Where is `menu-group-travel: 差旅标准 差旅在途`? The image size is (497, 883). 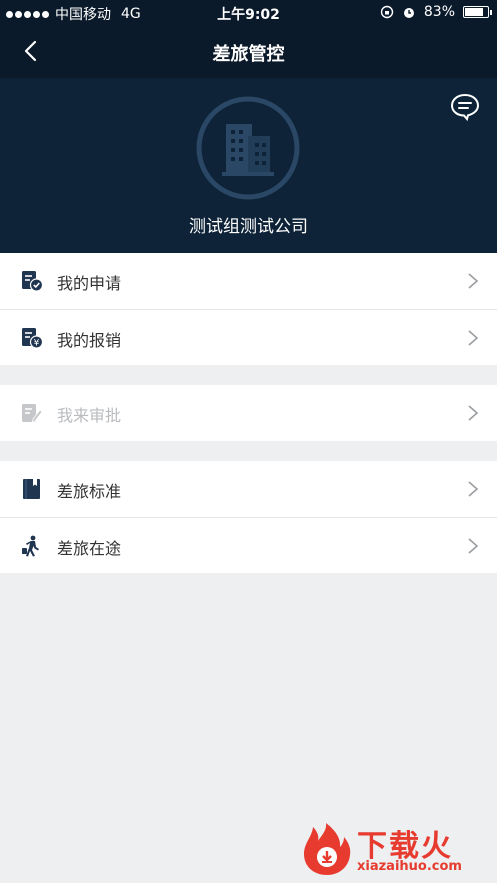 menu-group-travel: 差旅标准 差旅在途 is located at coordinates (248, 517).